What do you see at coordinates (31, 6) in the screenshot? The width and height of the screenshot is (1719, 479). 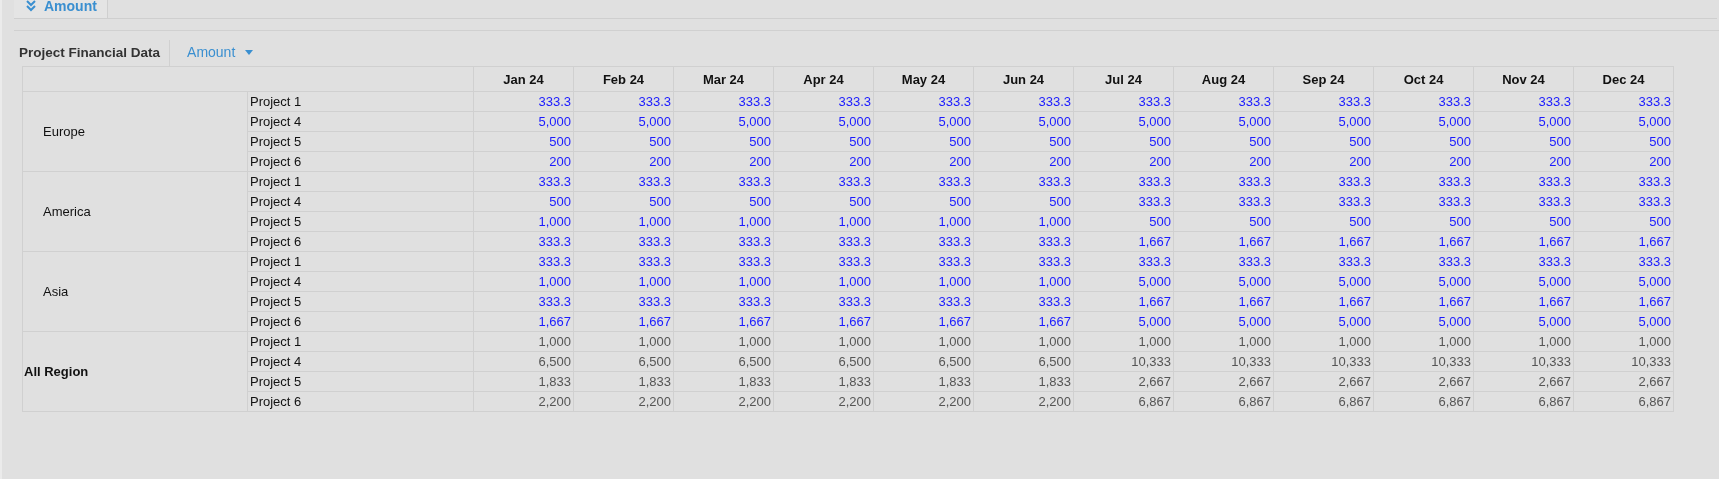 I see `double-chevron-icon` at bounding box center [31, 6].